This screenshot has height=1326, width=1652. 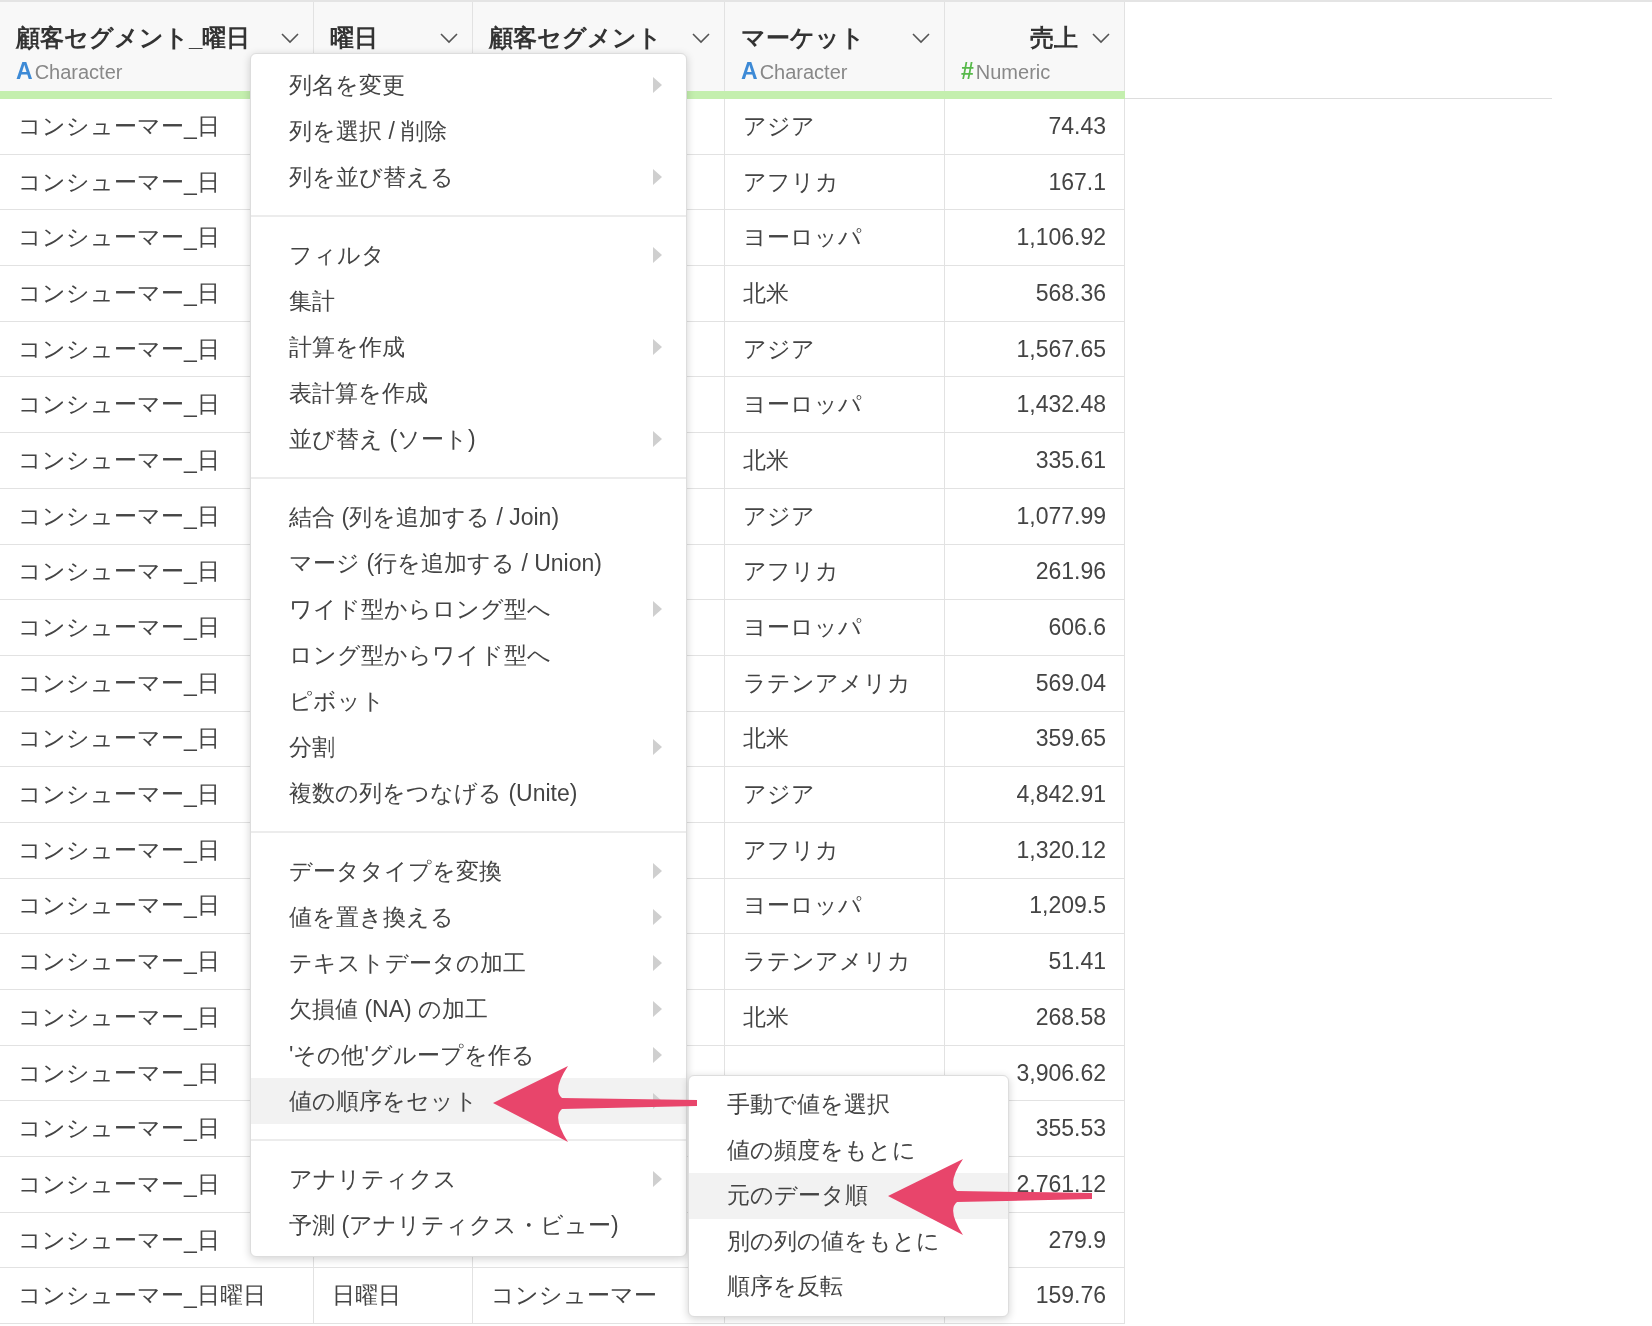 I want to click on table-cell: 1,106.92, so click(x=1035, y=238).